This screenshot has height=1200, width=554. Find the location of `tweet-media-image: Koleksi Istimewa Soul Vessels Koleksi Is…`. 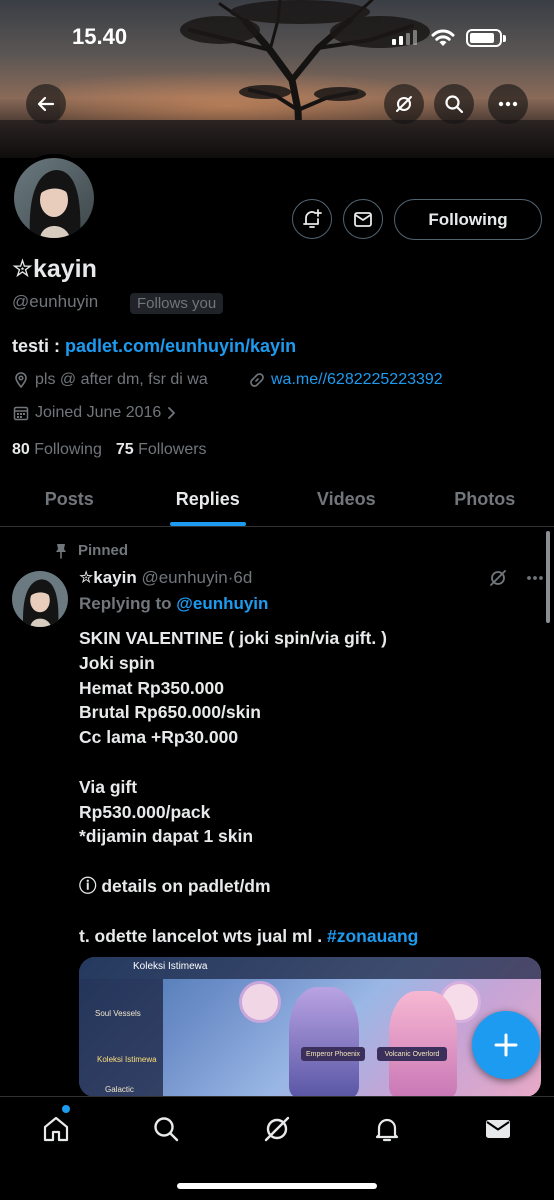

tweet-media-image: Koleksi Istimewa Soul Vessels Koleksi Is… is located at coordinates (310, 1027).